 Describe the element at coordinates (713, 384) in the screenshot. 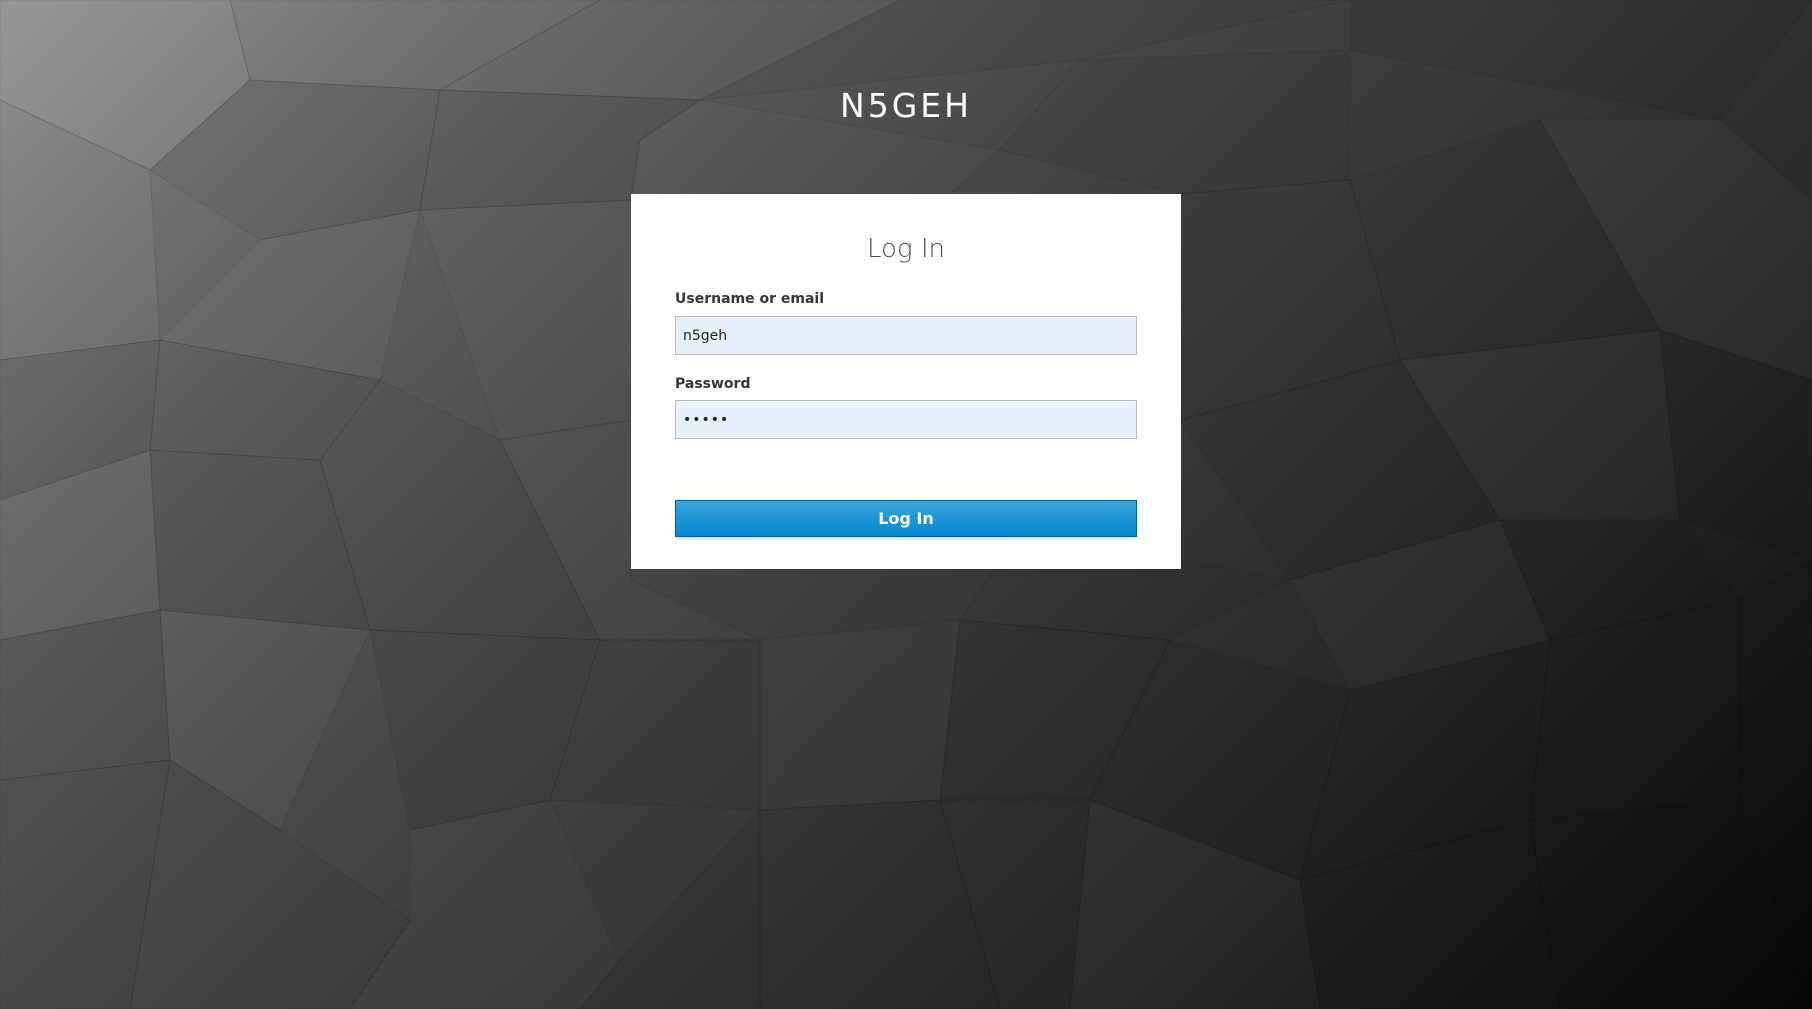

I see `password-label: Password` at that location.